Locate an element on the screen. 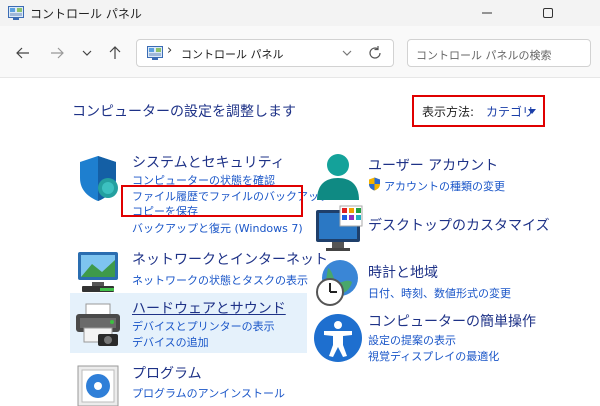 Image resolution: width=600 pixels, height=406 pixels. change-account-type-link: アカウントの種類の変更 is located at coordinates (444, 186).